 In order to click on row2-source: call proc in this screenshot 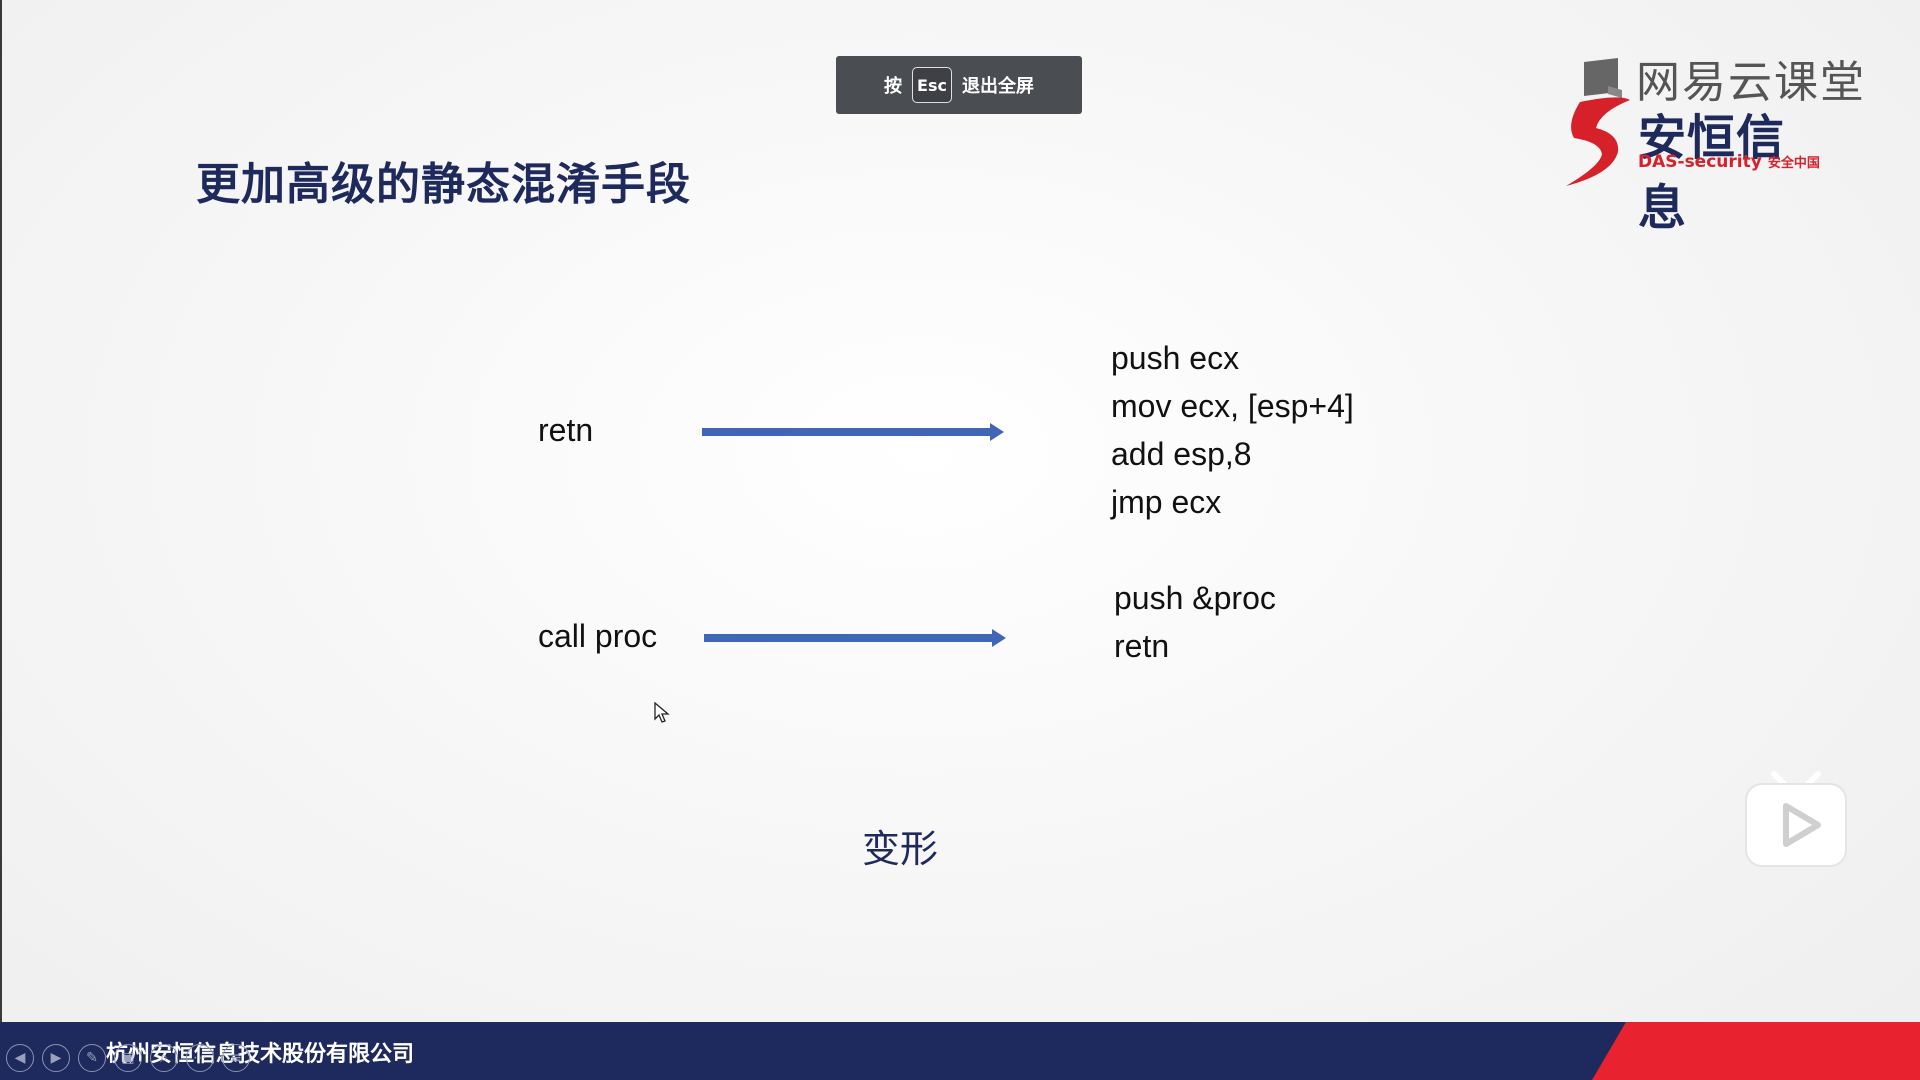, I will do `click(598, 636)`.